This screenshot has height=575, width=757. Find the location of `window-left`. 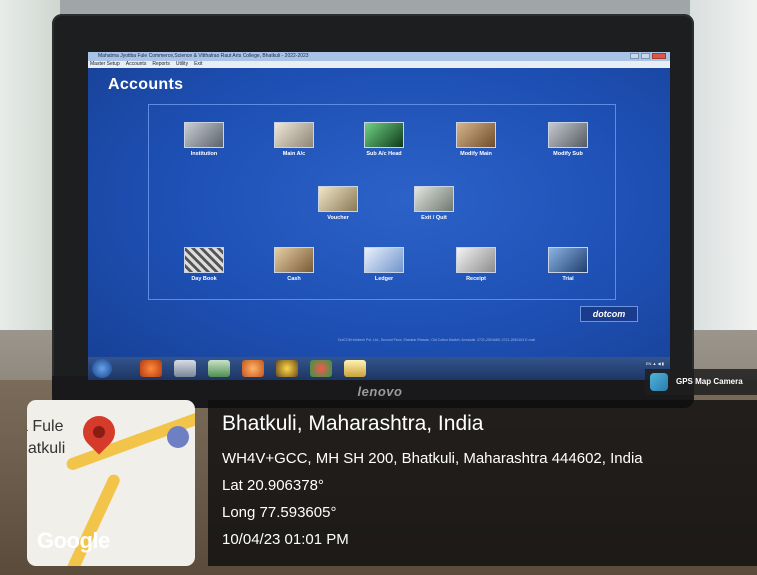

window-left is located at coordinates (30, 165).